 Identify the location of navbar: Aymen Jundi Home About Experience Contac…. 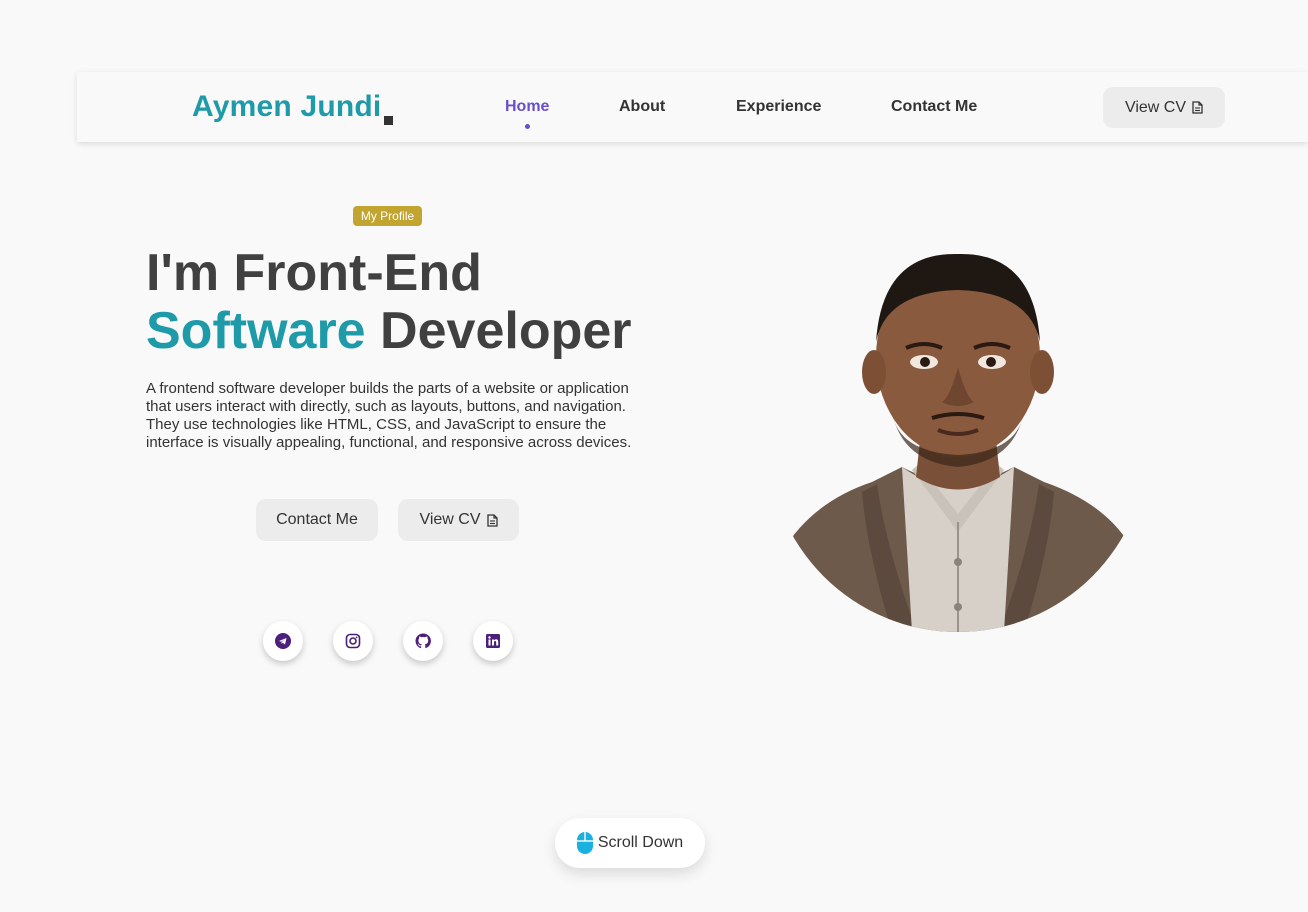
(692, 107).